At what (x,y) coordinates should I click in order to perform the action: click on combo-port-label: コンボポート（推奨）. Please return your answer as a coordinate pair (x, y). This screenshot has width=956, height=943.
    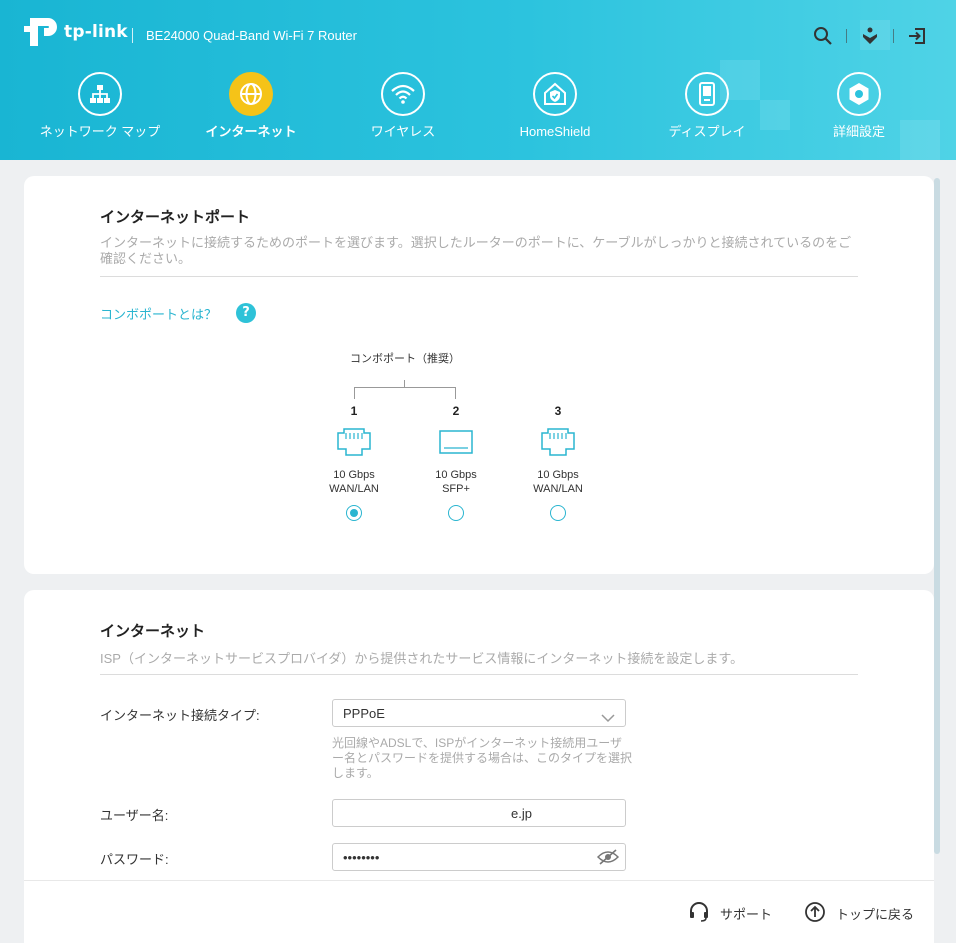
    Looking at the image, I should click on (405, 359).